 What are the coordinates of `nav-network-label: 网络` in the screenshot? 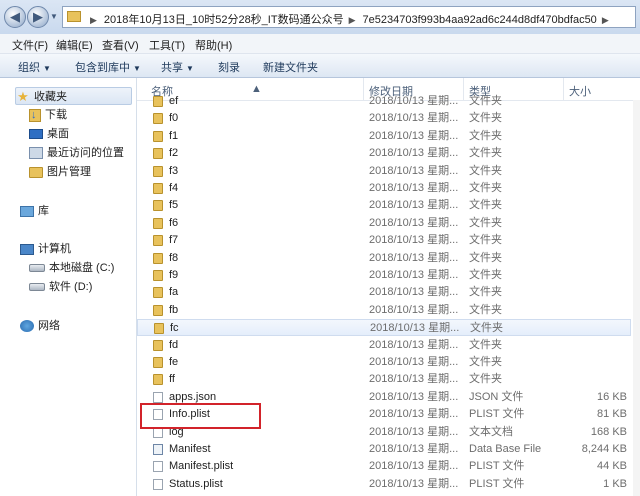 It's located at (49, 326).